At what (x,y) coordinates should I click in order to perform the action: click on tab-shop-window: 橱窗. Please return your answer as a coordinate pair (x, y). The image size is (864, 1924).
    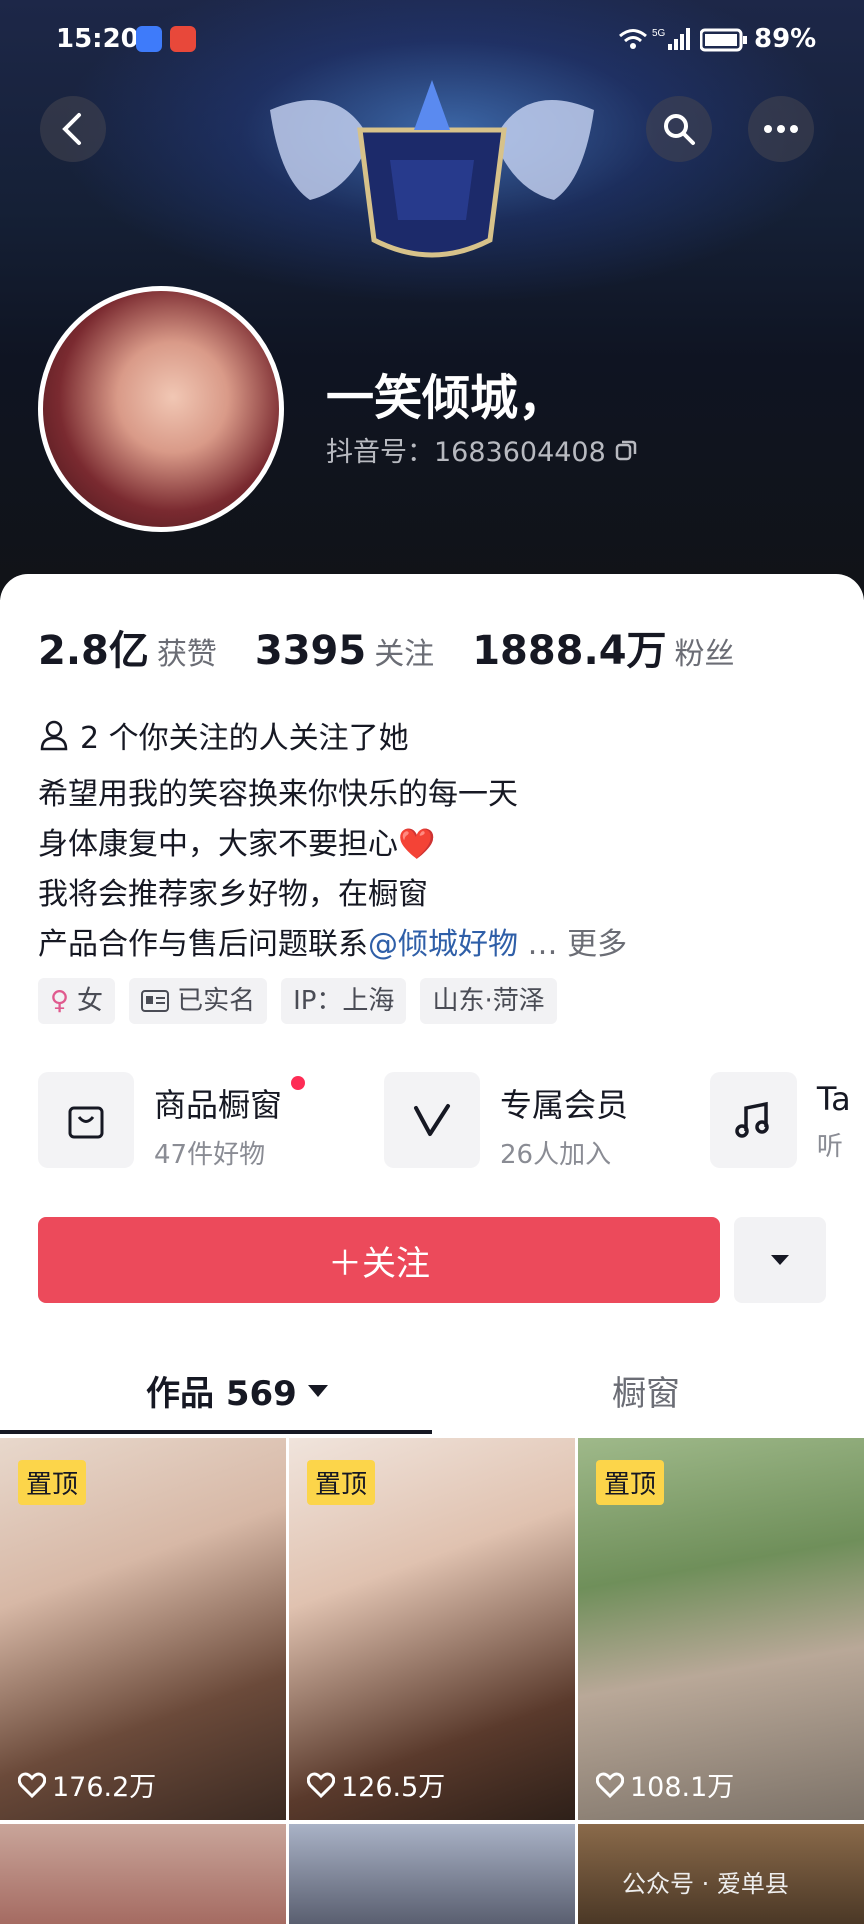
    Looking at the image, I should click on (646, 1390).